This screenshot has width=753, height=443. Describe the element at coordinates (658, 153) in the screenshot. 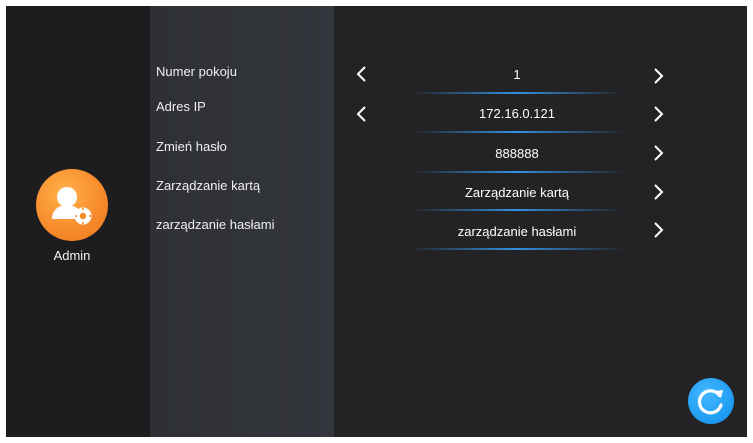

I see `change-password-next-arrow-icon` at that location.